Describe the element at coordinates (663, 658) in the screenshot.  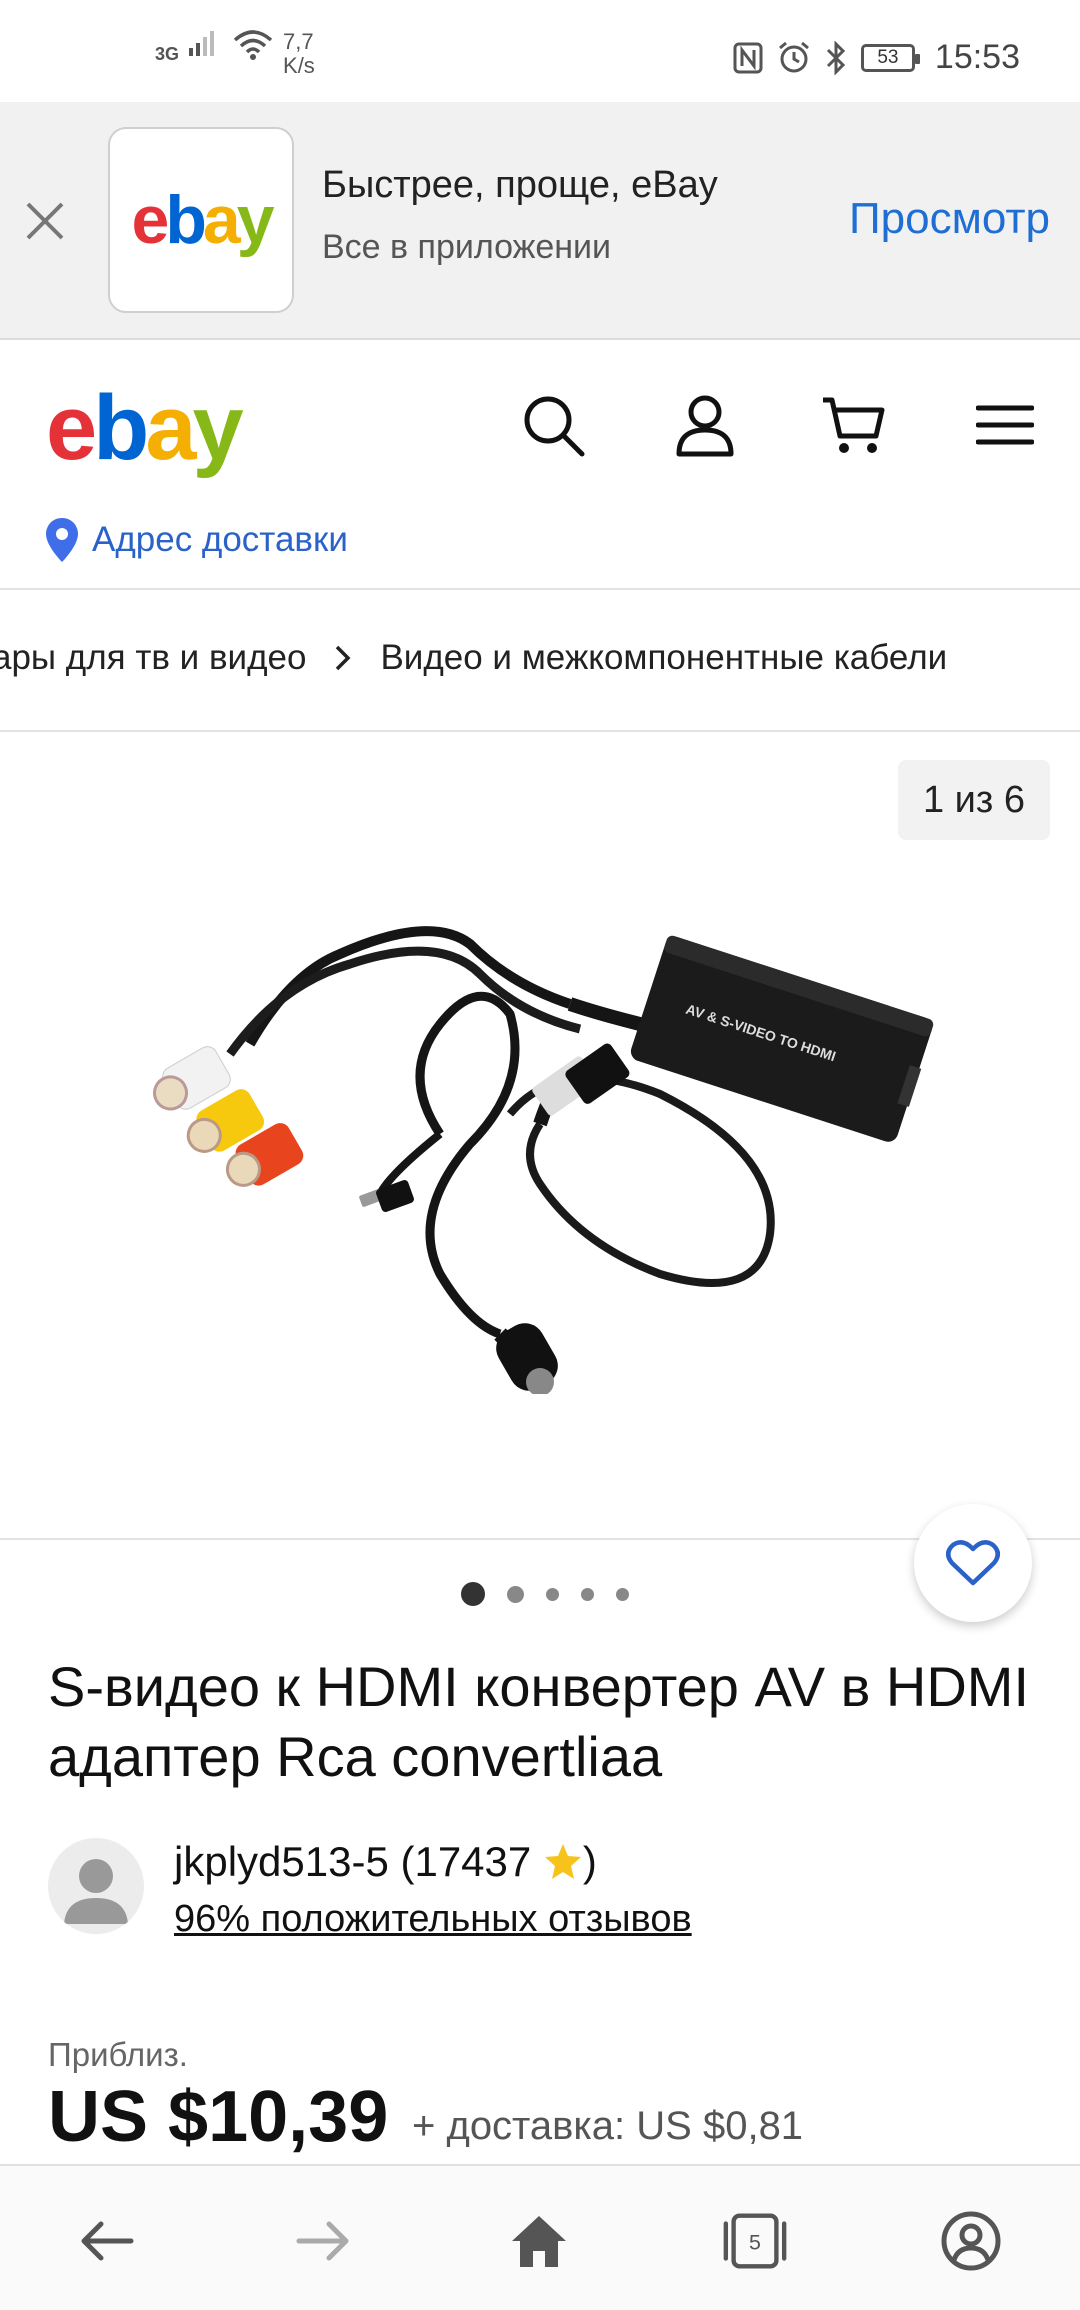
I see `breadcrumb-item: Видео и межкомпонентные кабели` at that location.